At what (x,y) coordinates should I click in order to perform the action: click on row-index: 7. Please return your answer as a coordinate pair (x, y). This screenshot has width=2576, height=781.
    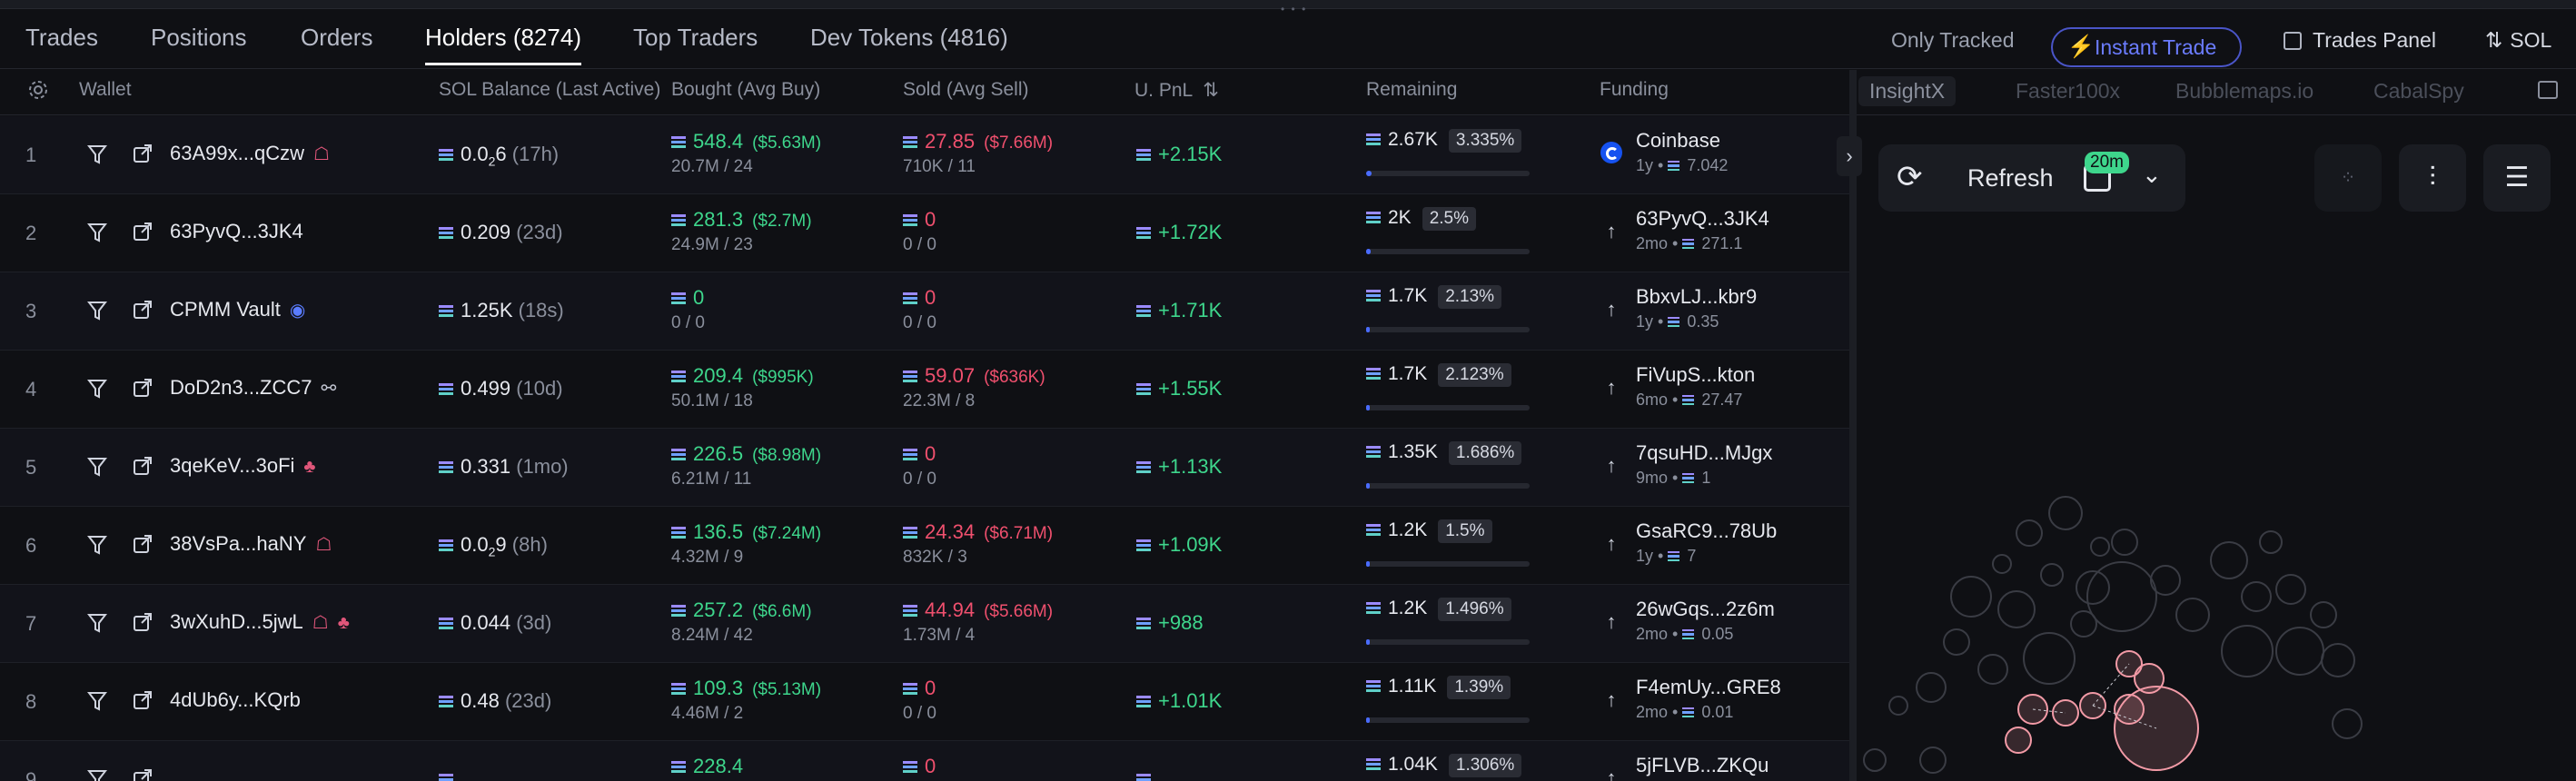
    Looking at the image, I should click on (31, 623).